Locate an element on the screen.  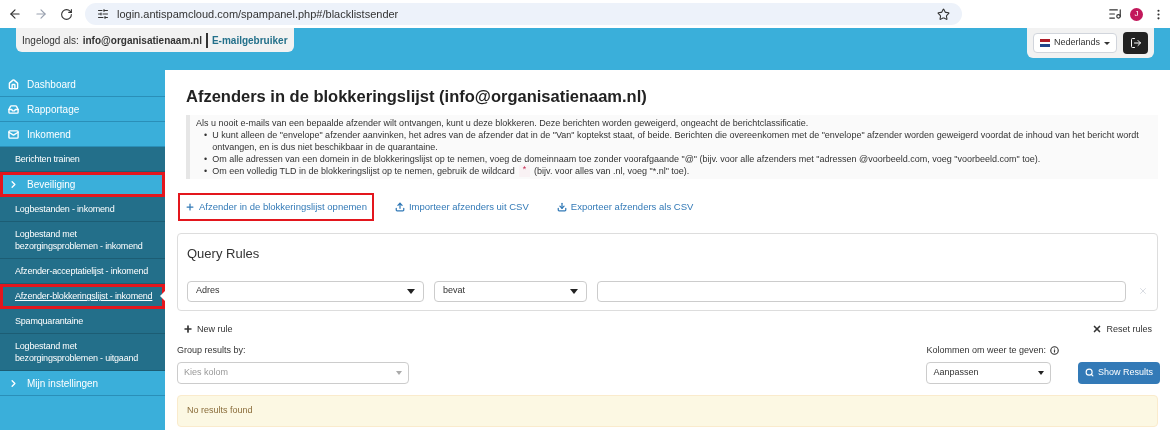
info-bullet: U kunt alleen de "envelope" afzender aanvinken, het adres van de afzender dat in de "Van" koptekst staat, of beide. Berichten die overeenkomen met de "envelope" afzender worden geweigerd voordat de inhoud van het bericht wordt ontvangen, en is dus niet beschikbaar in de quarantaine. is located at coordinates (676, 140).